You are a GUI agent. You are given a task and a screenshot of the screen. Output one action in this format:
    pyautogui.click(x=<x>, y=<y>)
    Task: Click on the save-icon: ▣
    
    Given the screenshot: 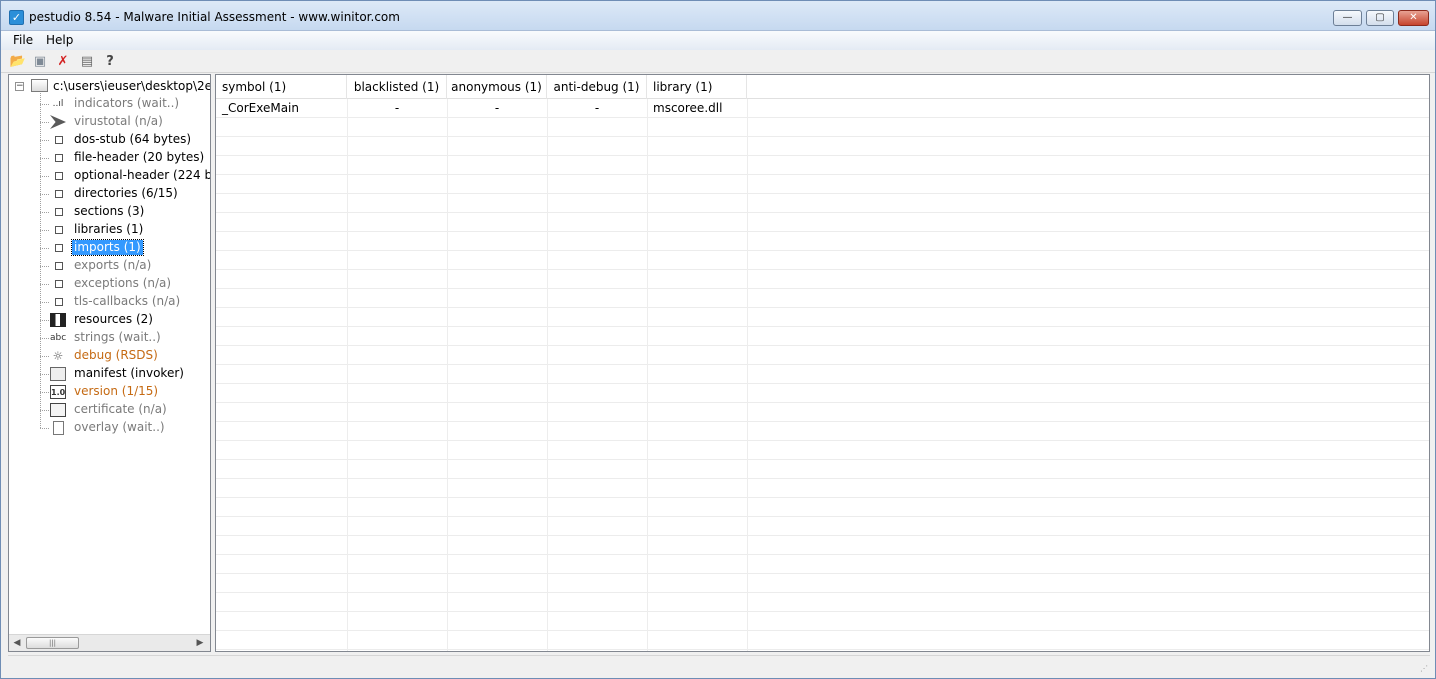 What is the action you would take?
    pyautogui.click(x=40, y=62)
    